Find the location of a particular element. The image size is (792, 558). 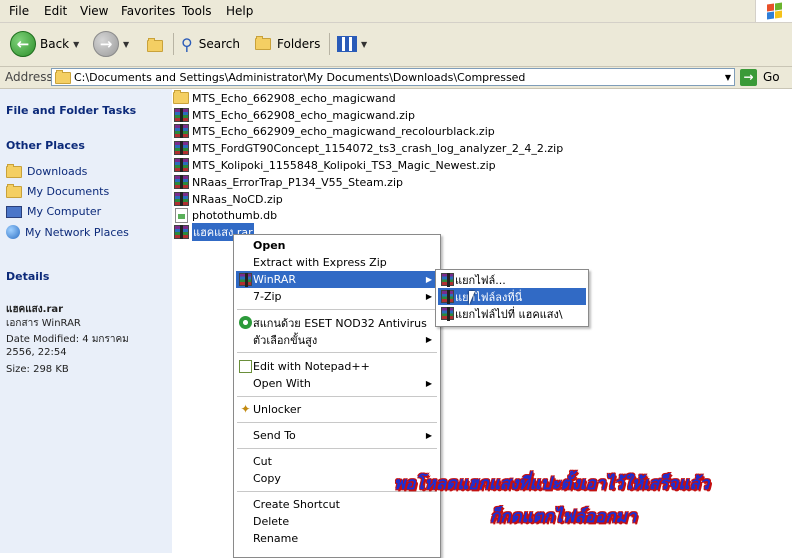

details-modified: Date Modified: 4 มกราคม 2556, 22:54 is located at coordinates (67, 346).